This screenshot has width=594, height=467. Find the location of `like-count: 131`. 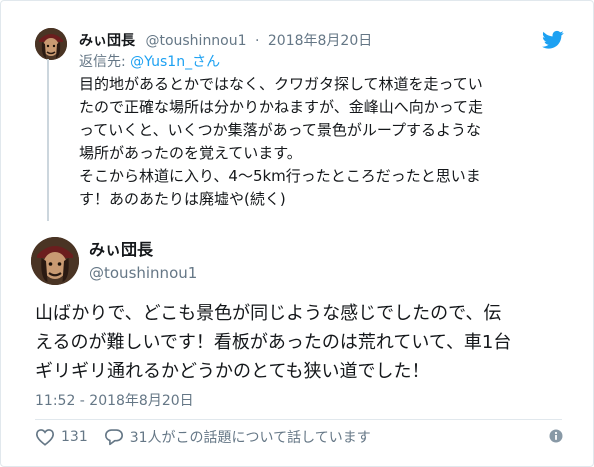

like-count: 131 is located at coordinates (74, 437).